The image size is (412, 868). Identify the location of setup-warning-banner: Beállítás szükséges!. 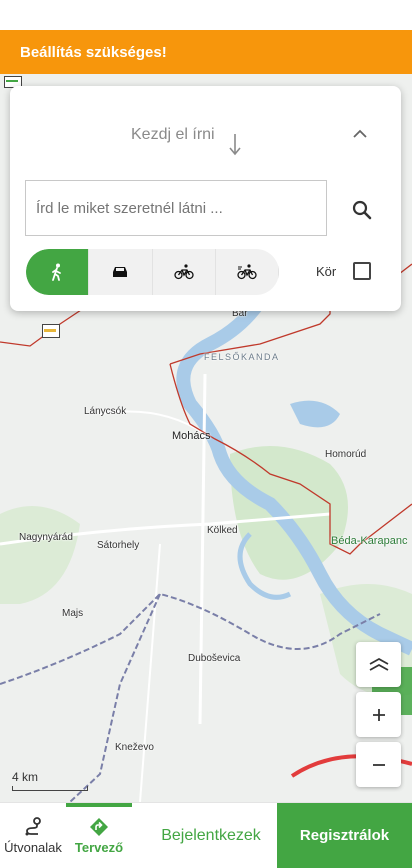
(206, 52).